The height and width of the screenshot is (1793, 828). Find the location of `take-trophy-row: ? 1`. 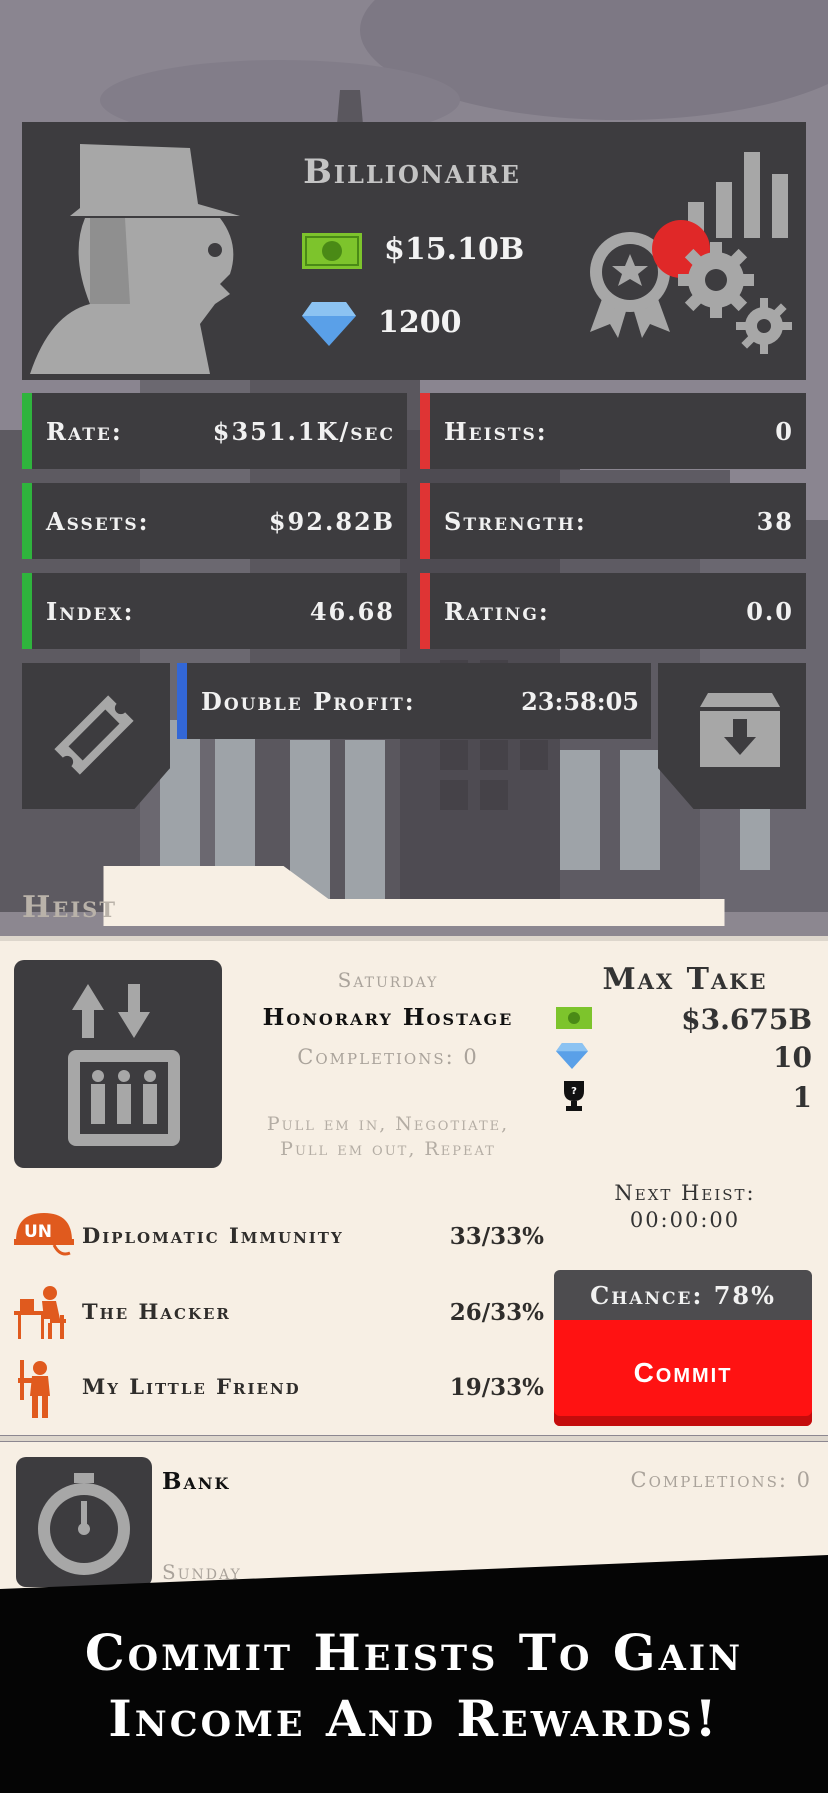

take-trophy-row: ? 1 is located at coordinates (684, 1097).